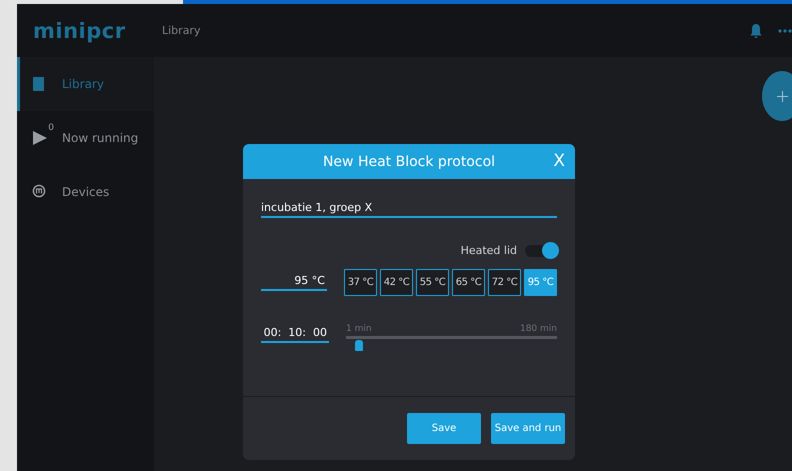  I want to click on slider-thumb, so click(358, 345).